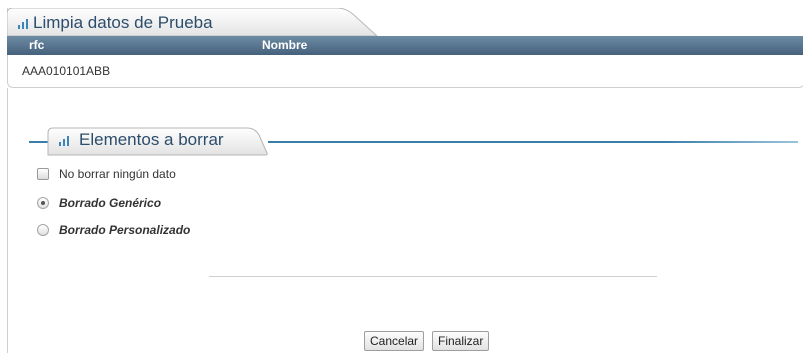 The width and height of the screenshot is (803, 353). I want to click on no-delete-checkbox-option: No borrar ningún dato, so click(106, 174).